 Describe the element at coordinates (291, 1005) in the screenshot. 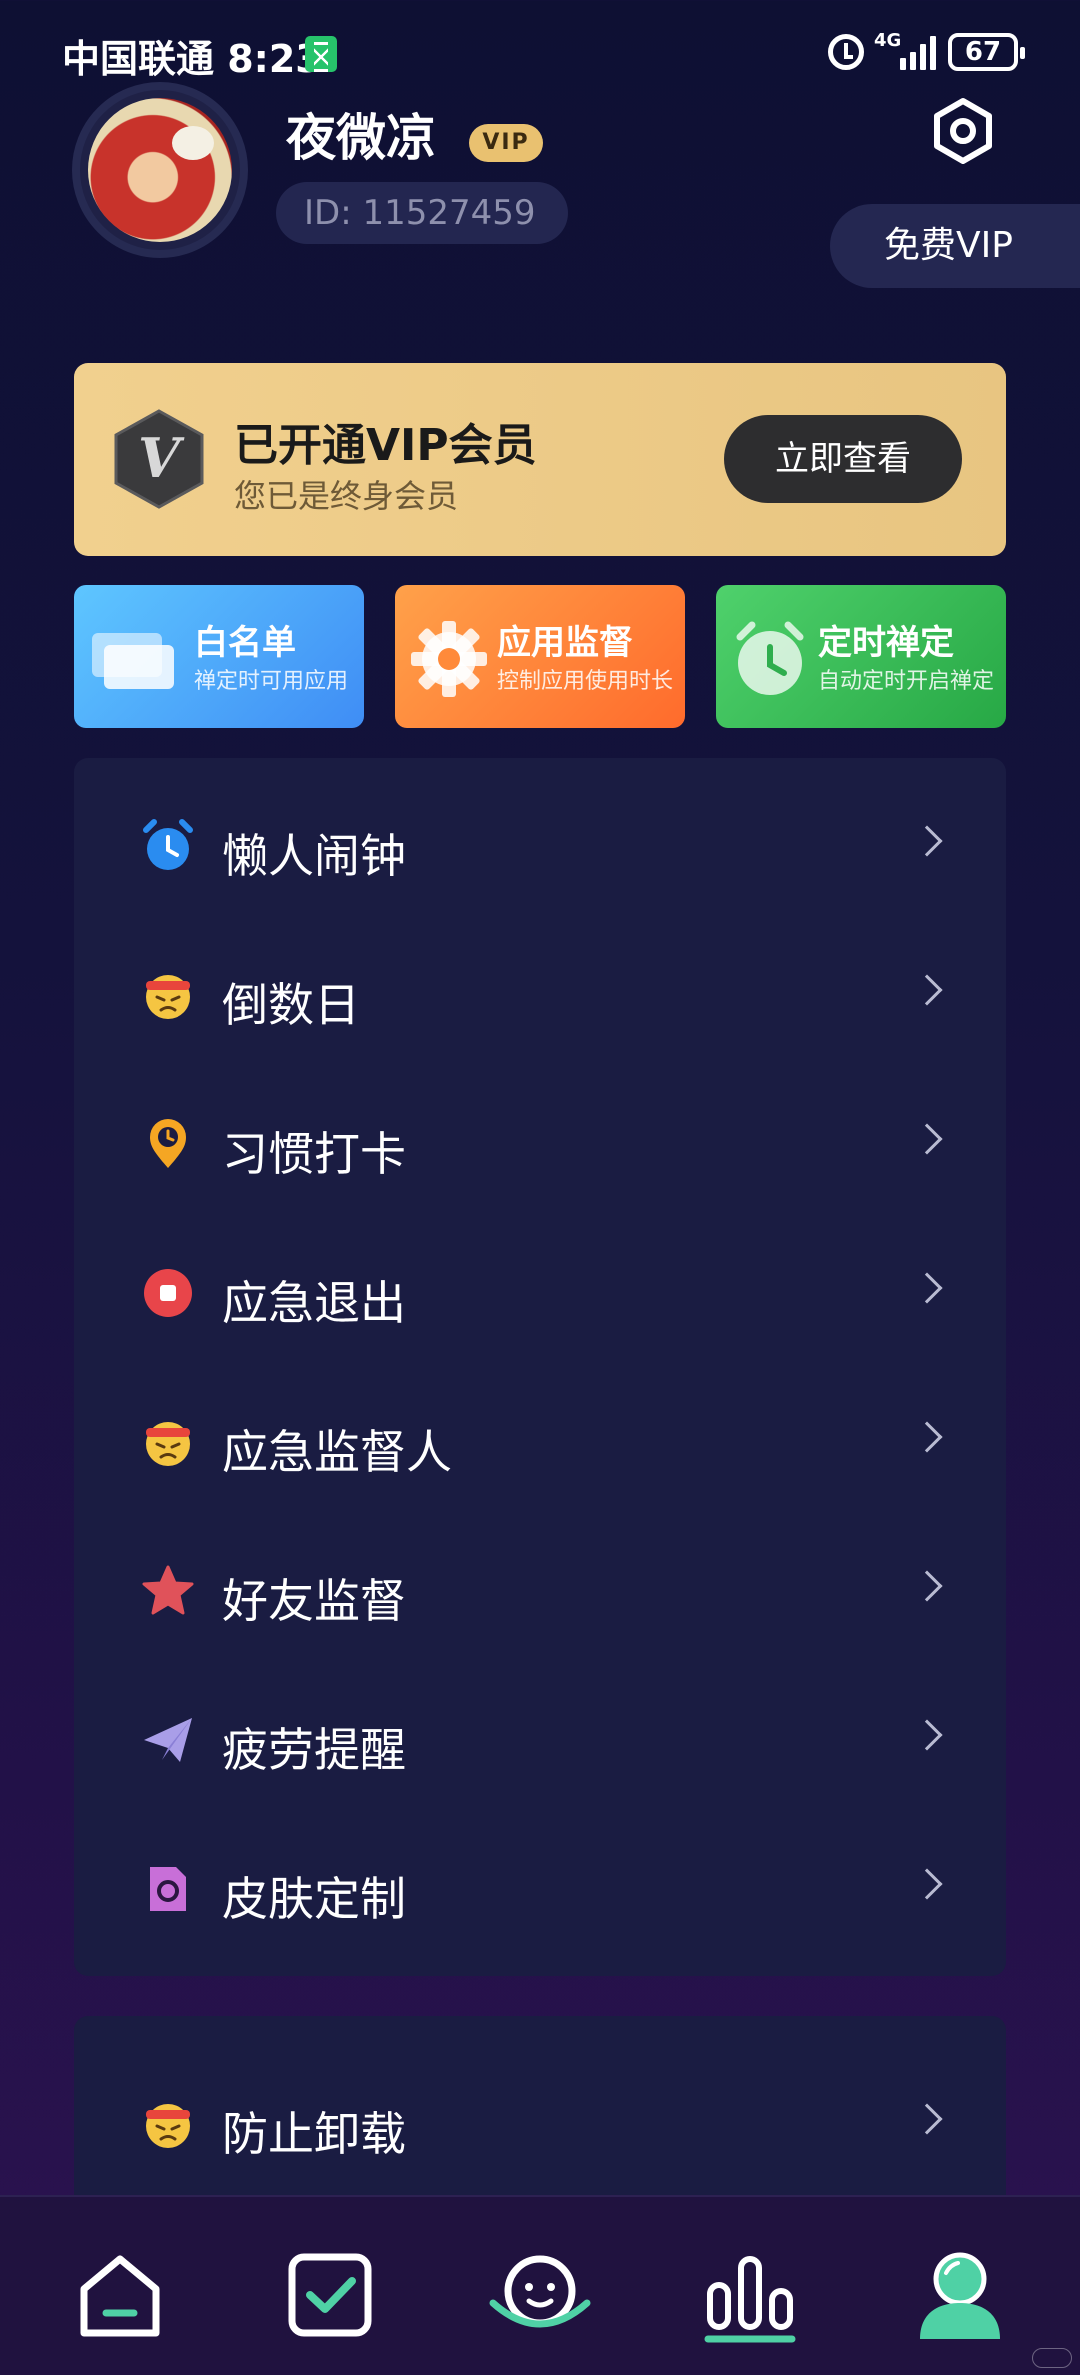

I see `menu-item-label: 倒数日` at that location.